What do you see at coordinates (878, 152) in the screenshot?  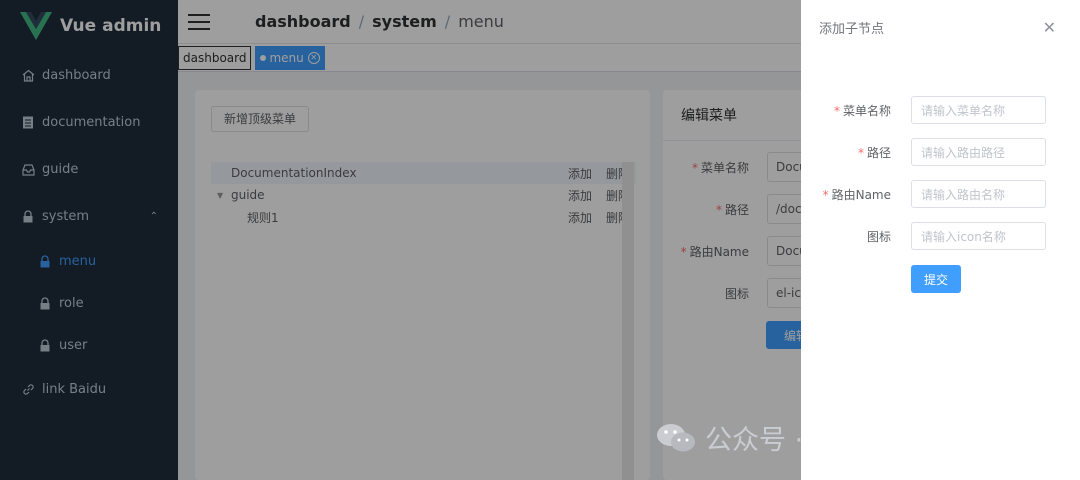 I see `field-label: 路径` at bounding box center [878, 152].